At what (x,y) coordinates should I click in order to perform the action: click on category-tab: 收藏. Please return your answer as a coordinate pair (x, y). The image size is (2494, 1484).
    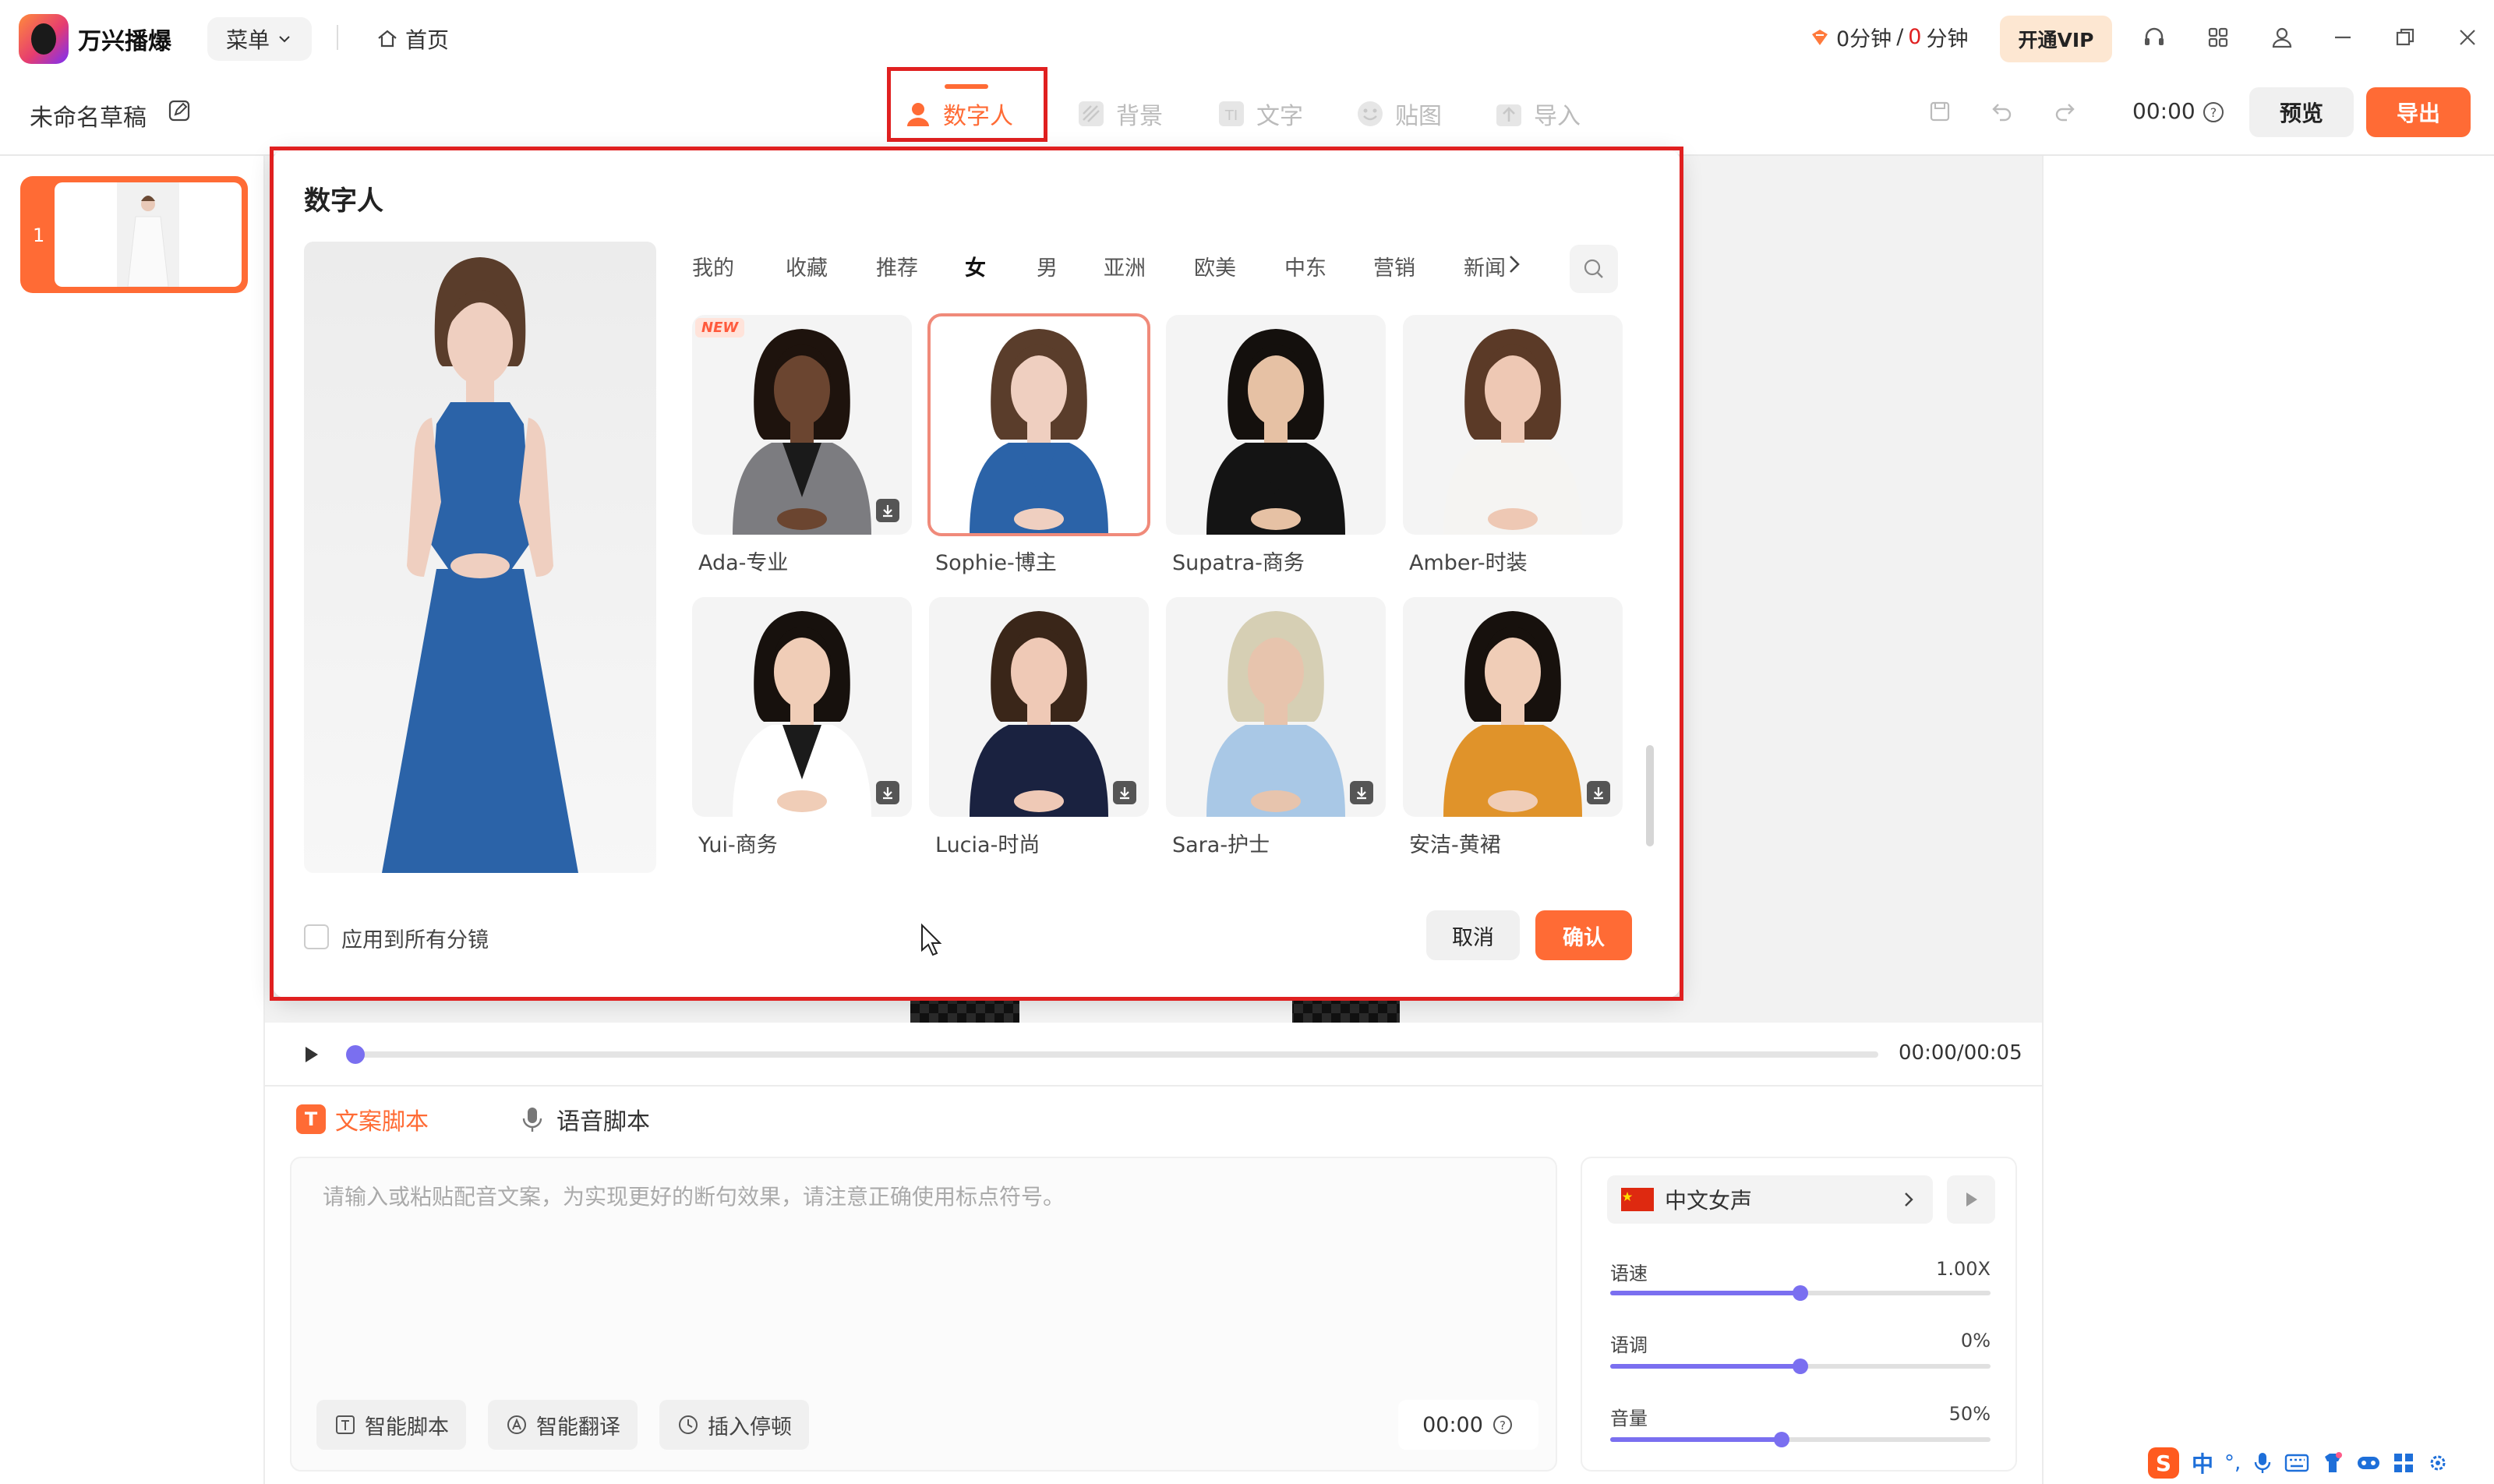
    Looking at the image, I should click on (807, 266).